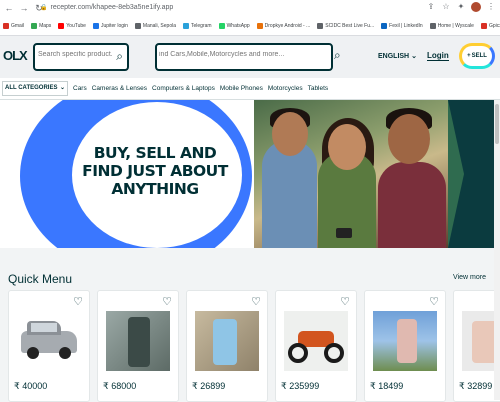 This screenshot has height=402, width=500. Describe the element at coordinates (209, 386) in the screenshot. I see `product-price: ₹ 26899` at that location.